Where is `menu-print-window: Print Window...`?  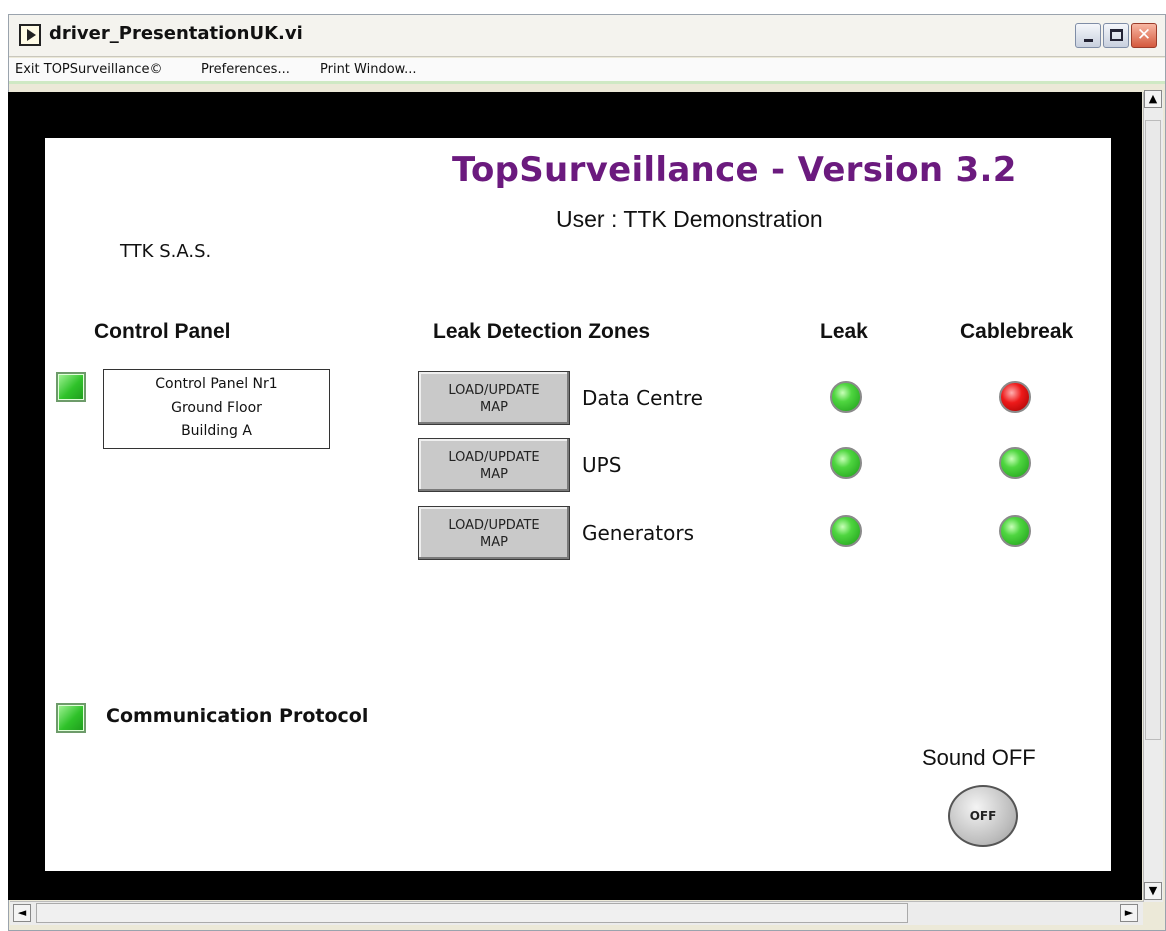 menu-print-window: Print Window... is located at coordinates (368, 69).